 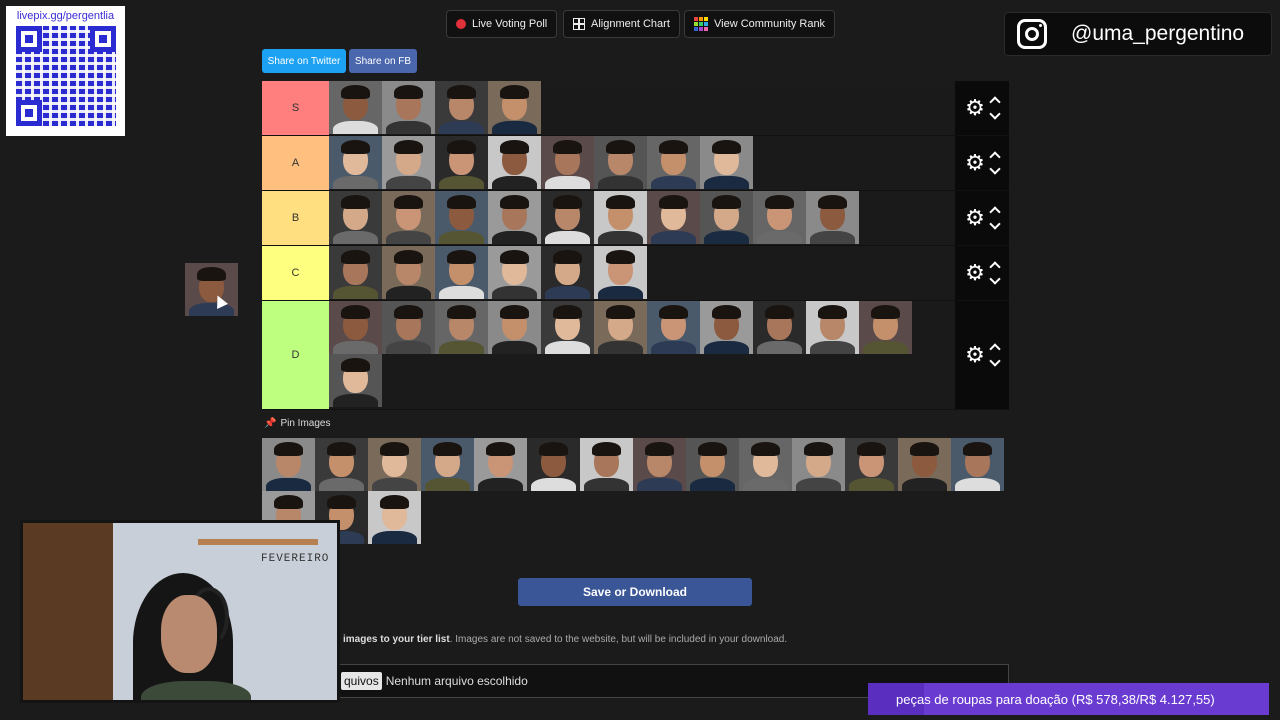 I want to click on choose-files-button: quivos, so click(x=361, y=681).